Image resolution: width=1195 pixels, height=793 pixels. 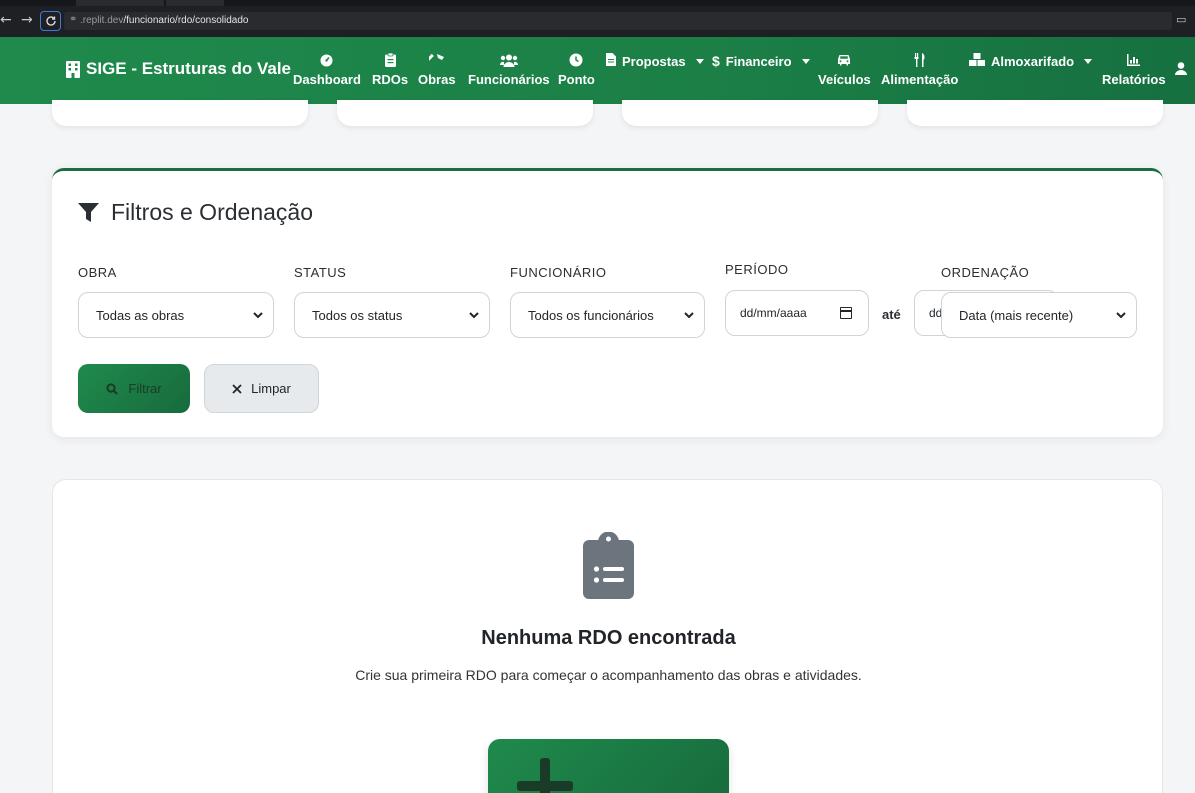 I want to click on nav-almoxarifado: Almoxarifado, so click(x=1031, y=61).